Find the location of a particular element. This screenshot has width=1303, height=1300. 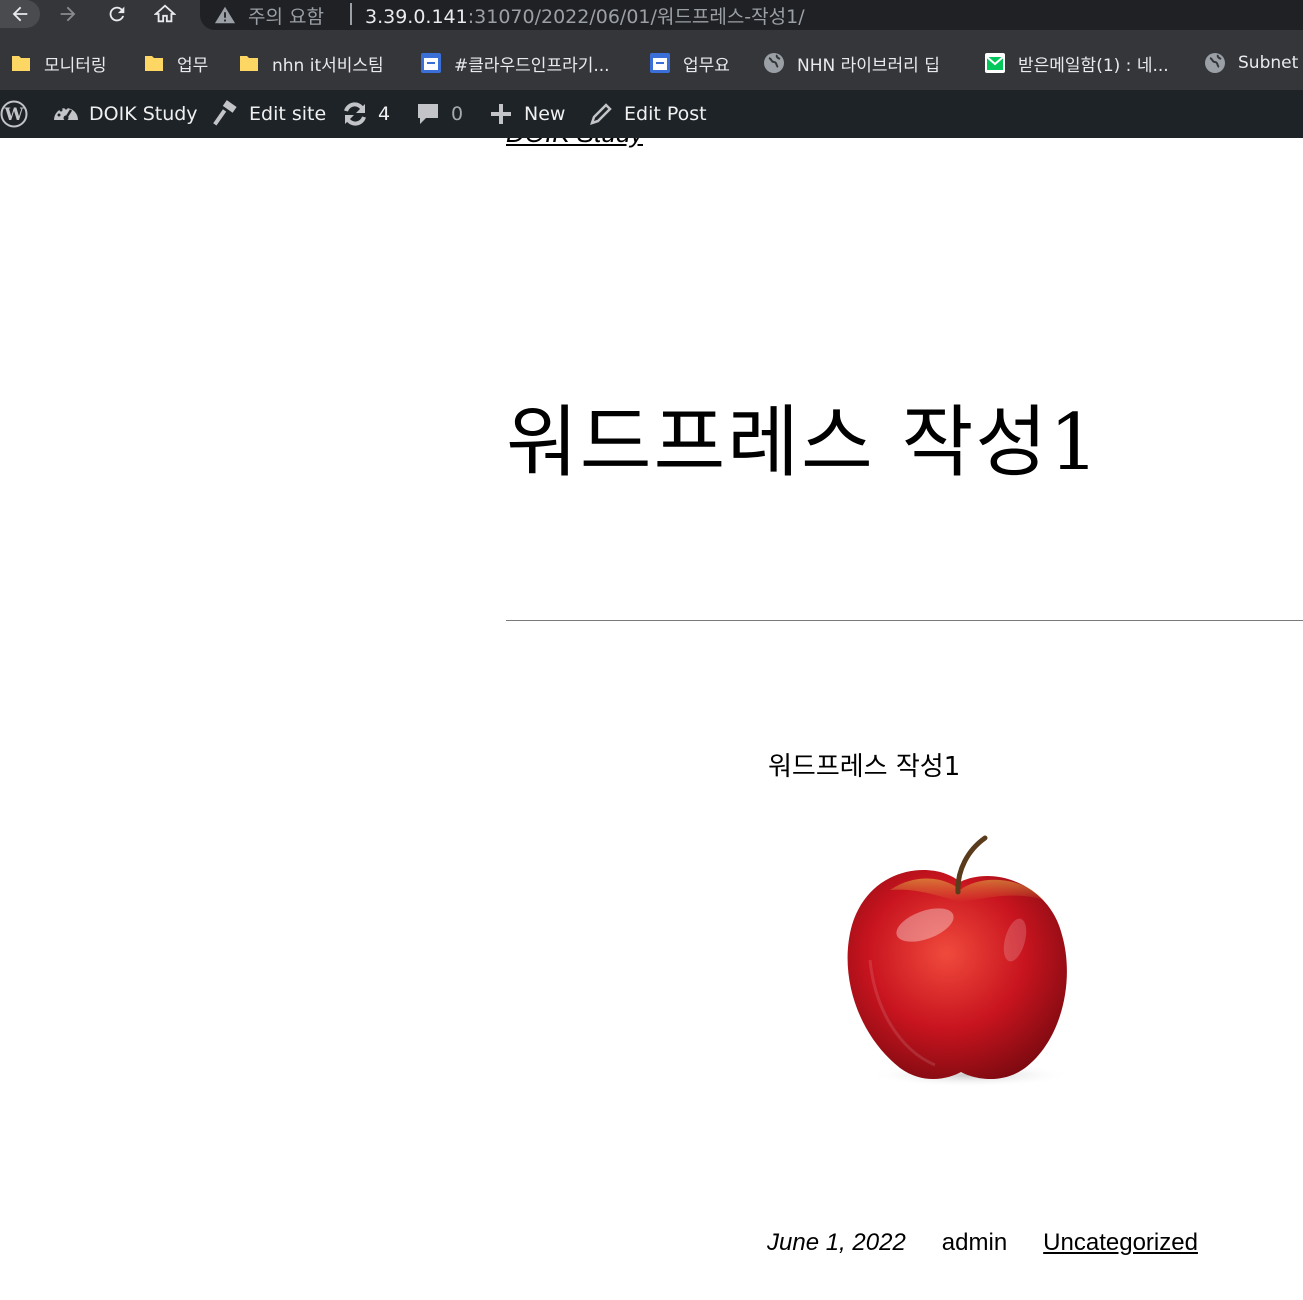

wordpress-logo-icon: W is located at coordinates (14, 114).